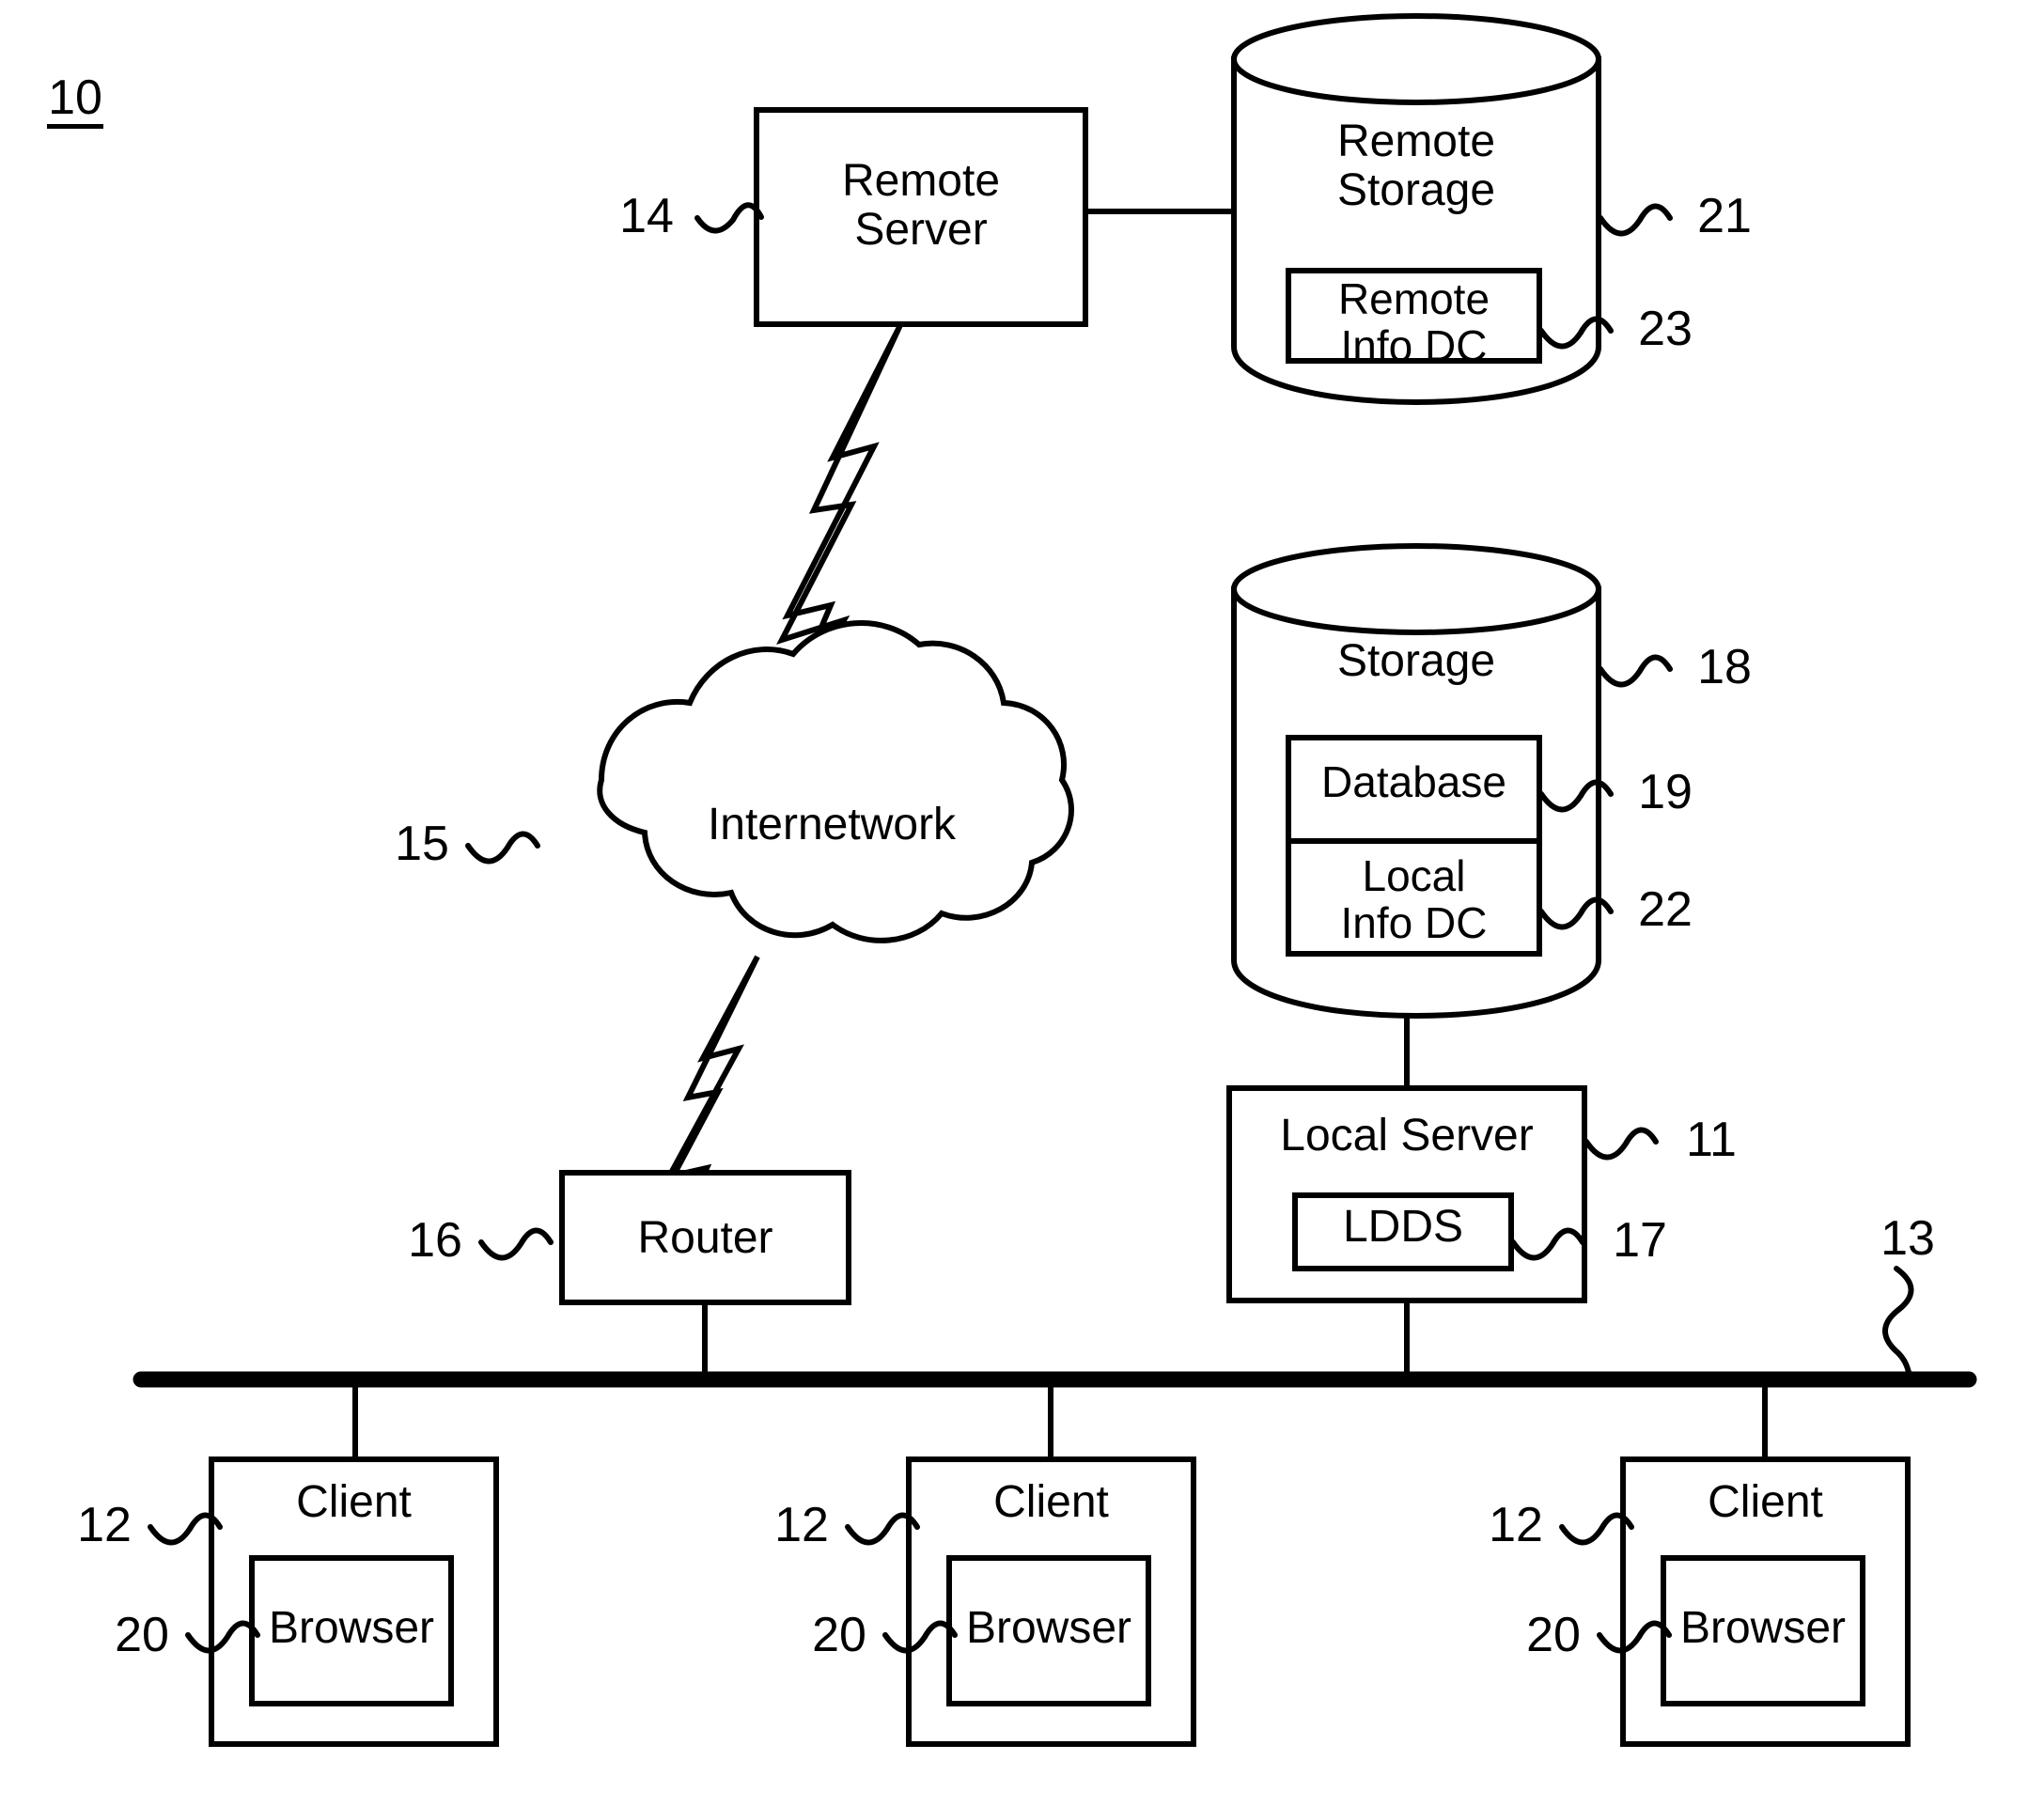  Describe the element at coordinates (839, 1635) in the screenshot. I see `ref-num-20-center: 20` at that location.